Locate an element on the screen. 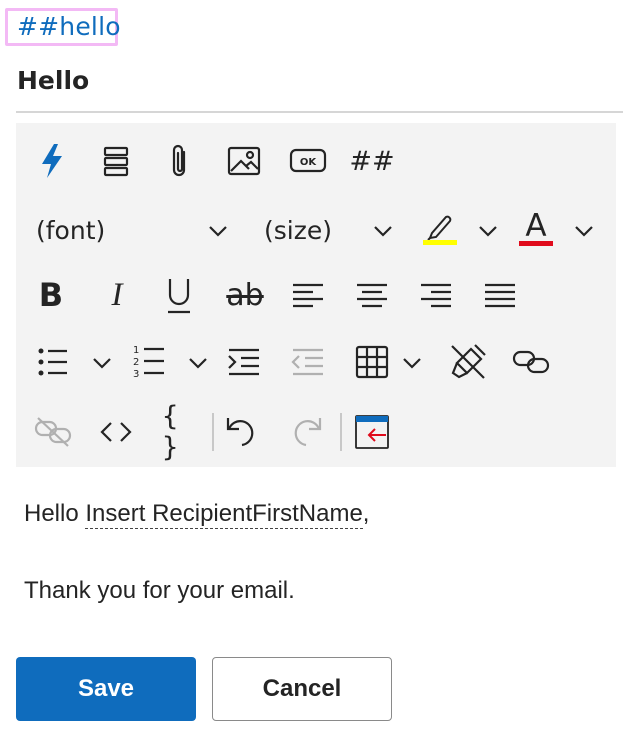 The width and height of the screenshot is (640, 730). cancel-button: Cancel is located at coordinates (302, 689).